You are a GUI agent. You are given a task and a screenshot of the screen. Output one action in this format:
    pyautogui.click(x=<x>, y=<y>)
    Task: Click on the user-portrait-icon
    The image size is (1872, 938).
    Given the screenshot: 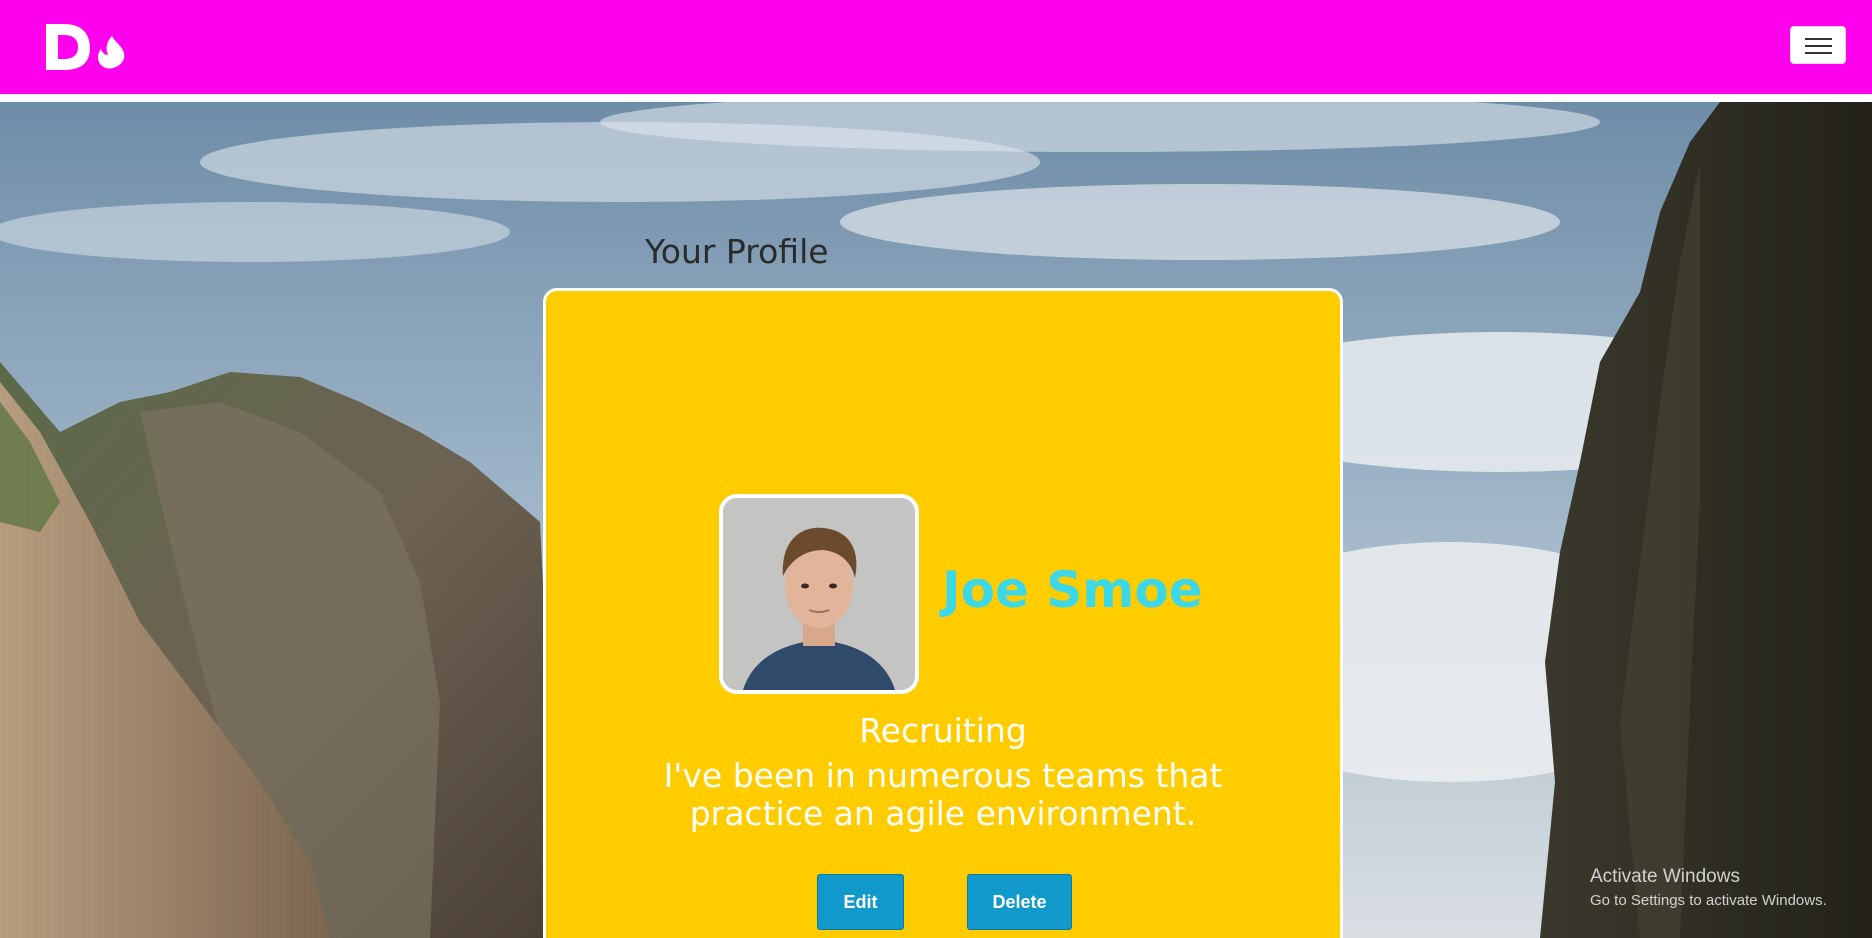 What is the action you would take?
    pyautogui.click(x=819, y=594)
    